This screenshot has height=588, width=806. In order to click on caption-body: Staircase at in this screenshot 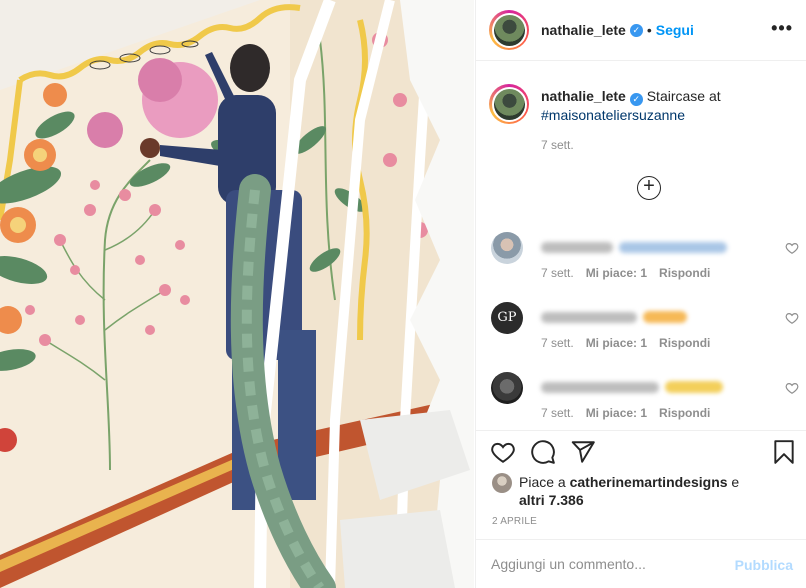, I will do `click(683, 96)`.